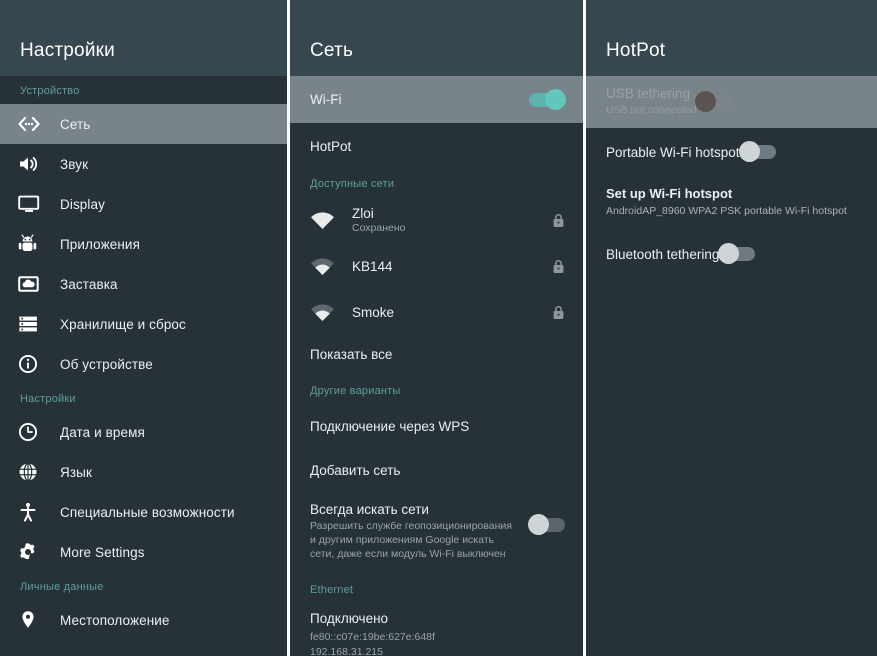 The image size is (877, 656). I want to click on wifi-network-row: KB144, so click(436, 266).